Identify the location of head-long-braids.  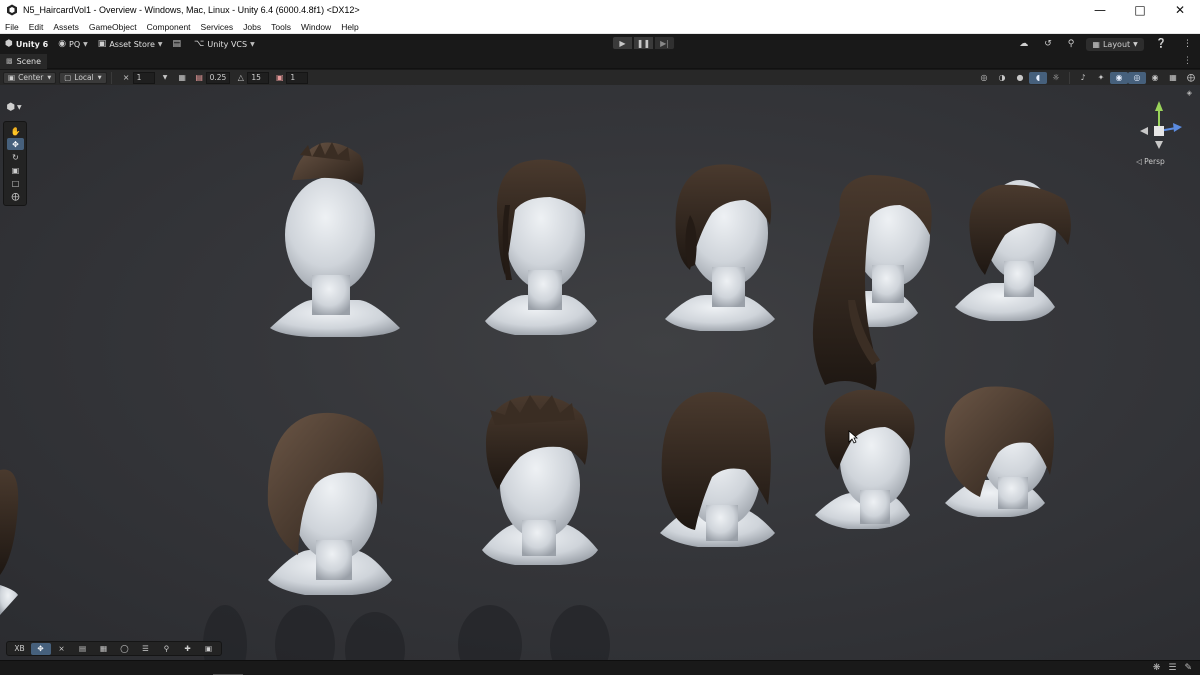
(872, 282).